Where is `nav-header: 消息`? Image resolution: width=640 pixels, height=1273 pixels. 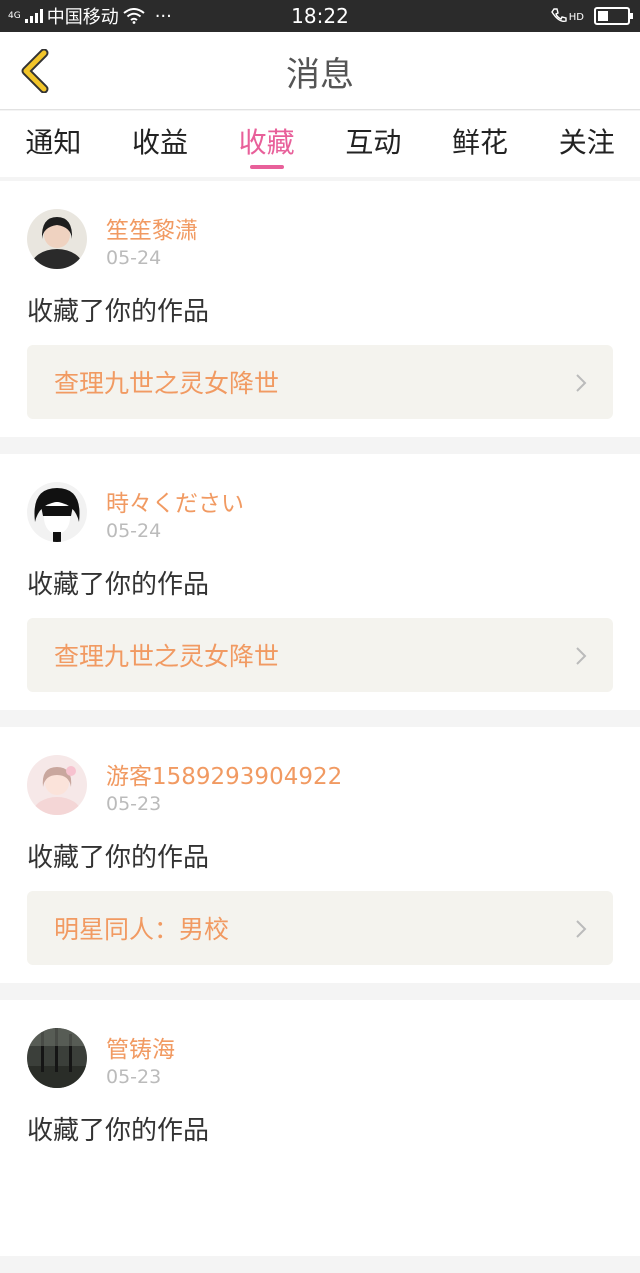
nav-header: 消息 is located at coordinates (320, 71).